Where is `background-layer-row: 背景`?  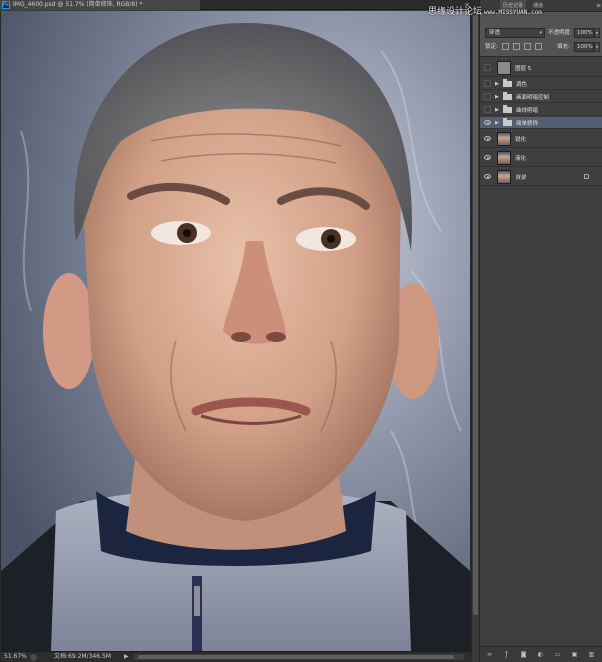 background-layer-row: 背景 is located at coordinates (541, 177).